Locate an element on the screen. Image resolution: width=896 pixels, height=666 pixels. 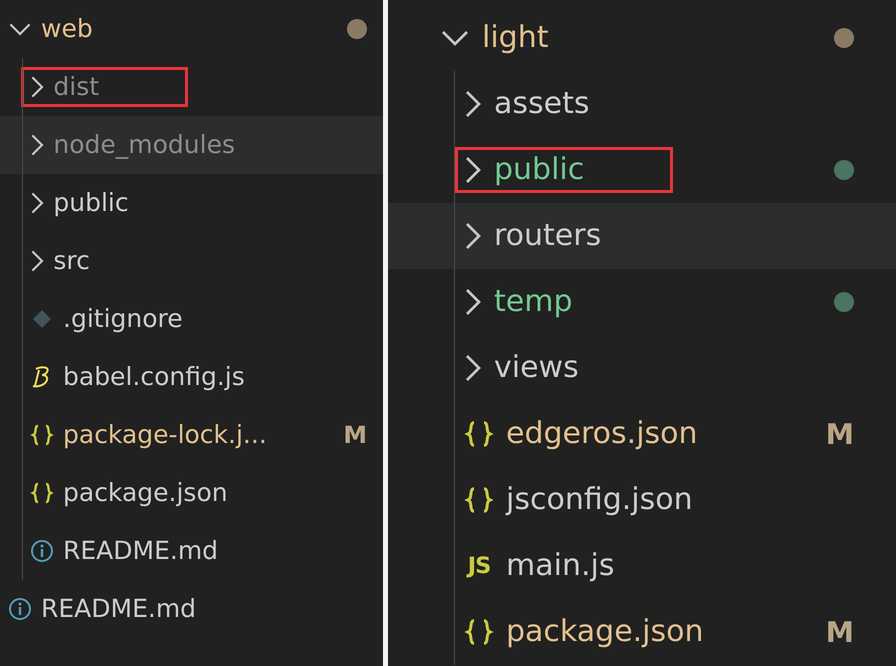
tree-row: assets is located at coordinates (642, 104).